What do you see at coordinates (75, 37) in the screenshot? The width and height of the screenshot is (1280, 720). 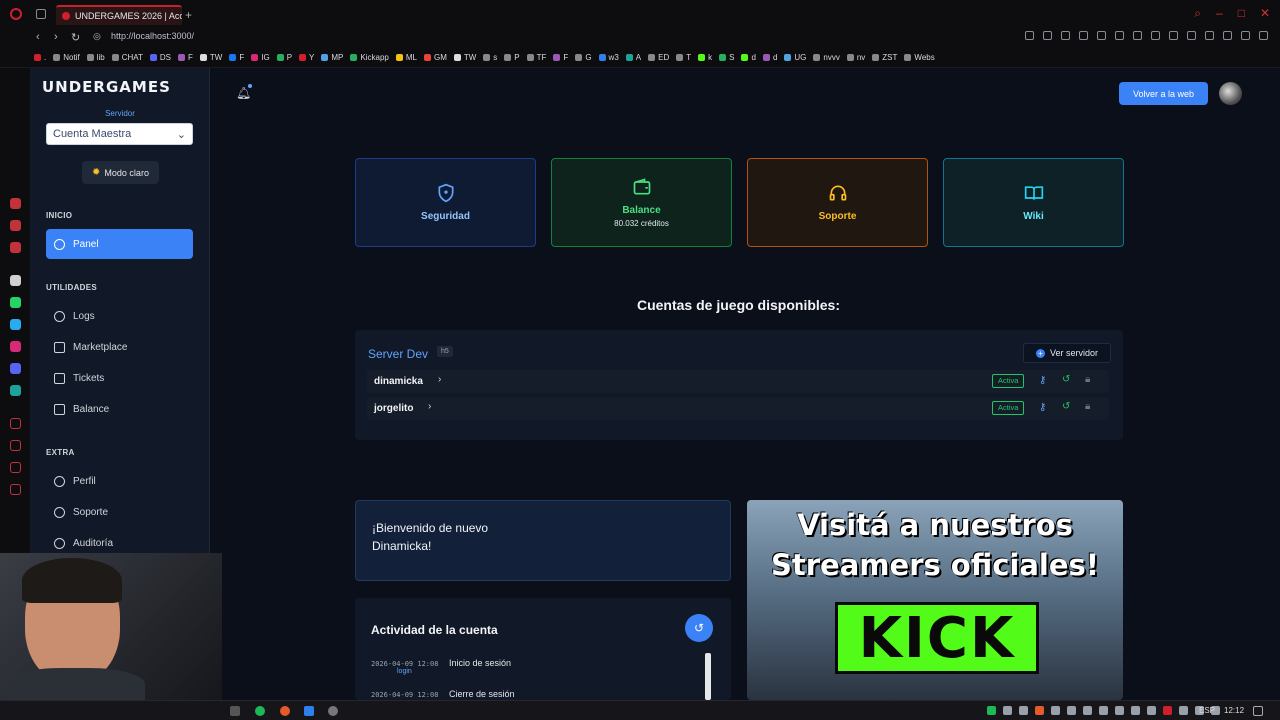 I see `reload-icon: ↻` at bounding box center [75, 37].